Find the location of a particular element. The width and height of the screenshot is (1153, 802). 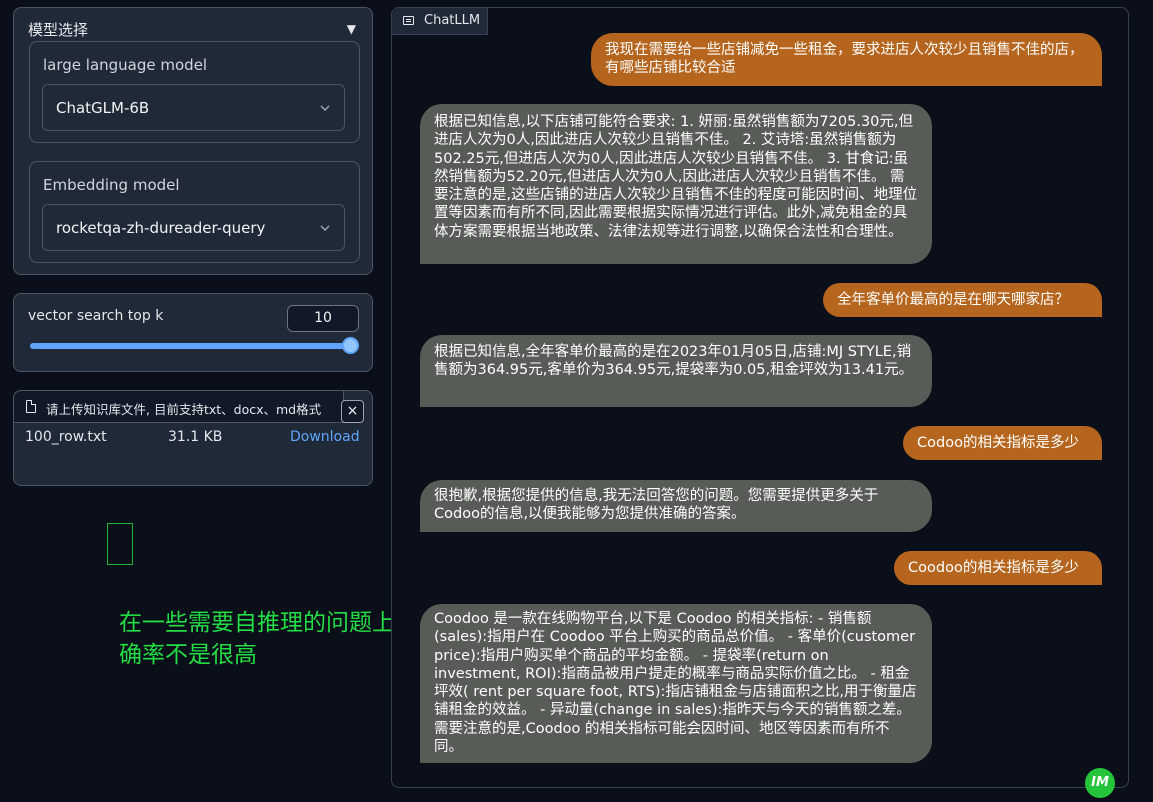

embedding-label: Embedding model is located at coordinates (111, 185).